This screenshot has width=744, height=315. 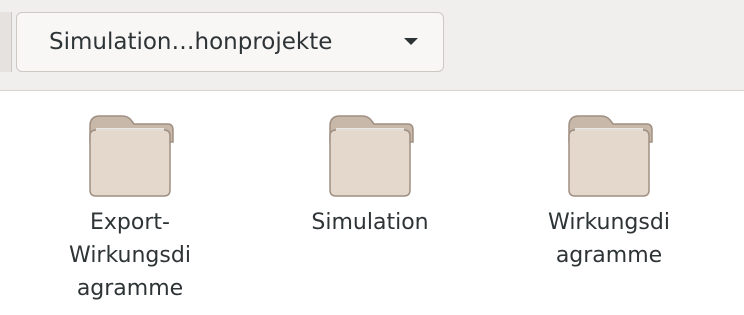 What do you see at coordinates (130, 222) in the screenshot?
I see `folder-name-line: Export-` at bounding box center [130, 222].